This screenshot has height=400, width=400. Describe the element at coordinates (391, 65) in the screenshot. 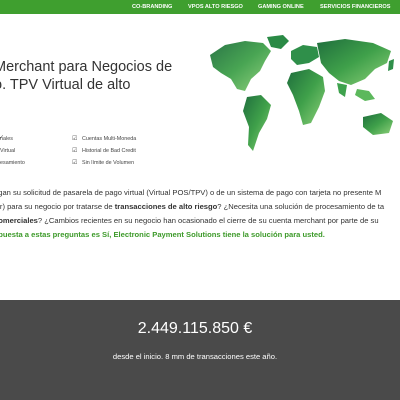

I see `japan-shape` at that location.